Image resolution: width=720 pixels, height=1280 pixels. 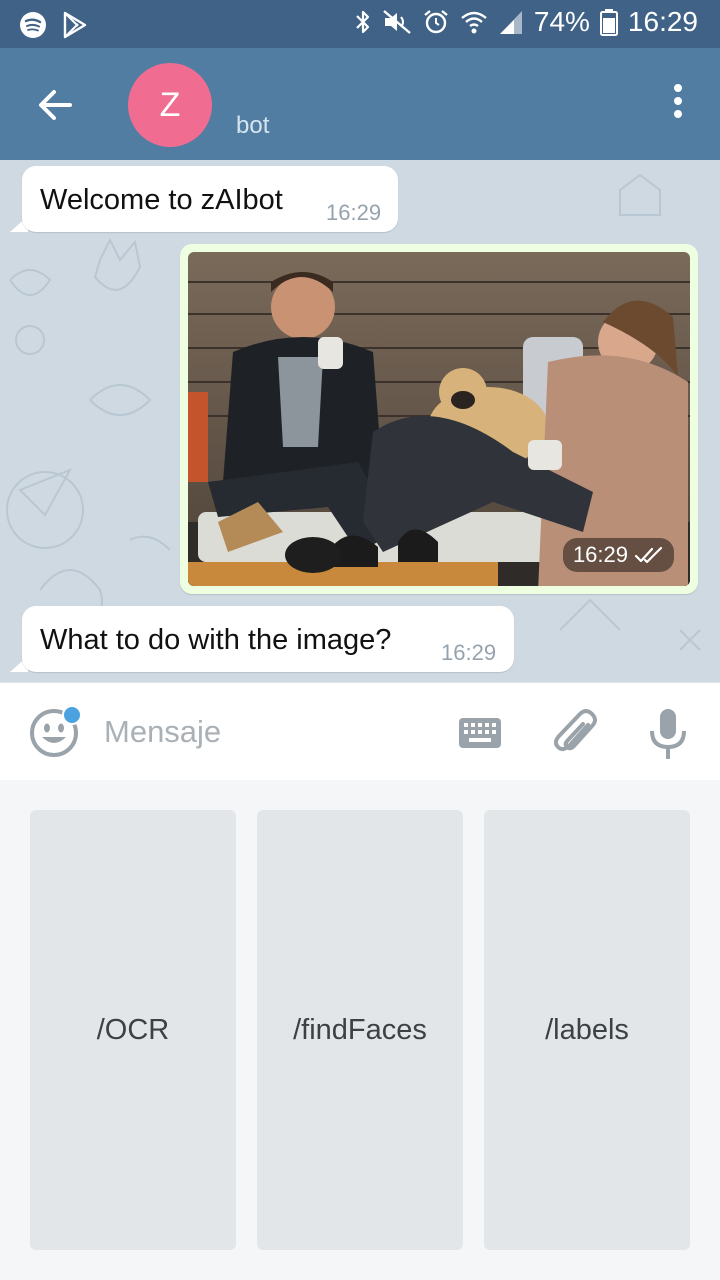 I want to click on message-text: What to do with the image?, so click(x=216, y=640).